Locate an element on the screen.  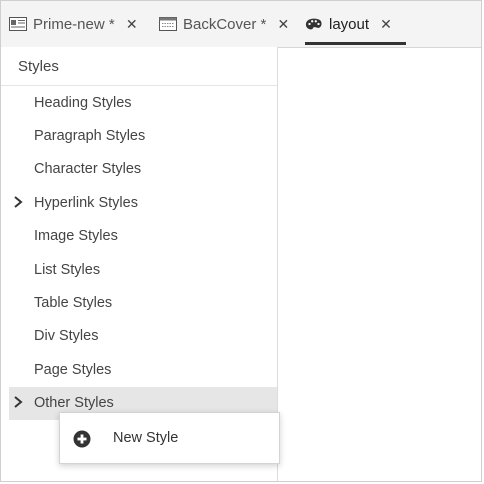
panel-title: Styles is located at coordinates (139, 66).